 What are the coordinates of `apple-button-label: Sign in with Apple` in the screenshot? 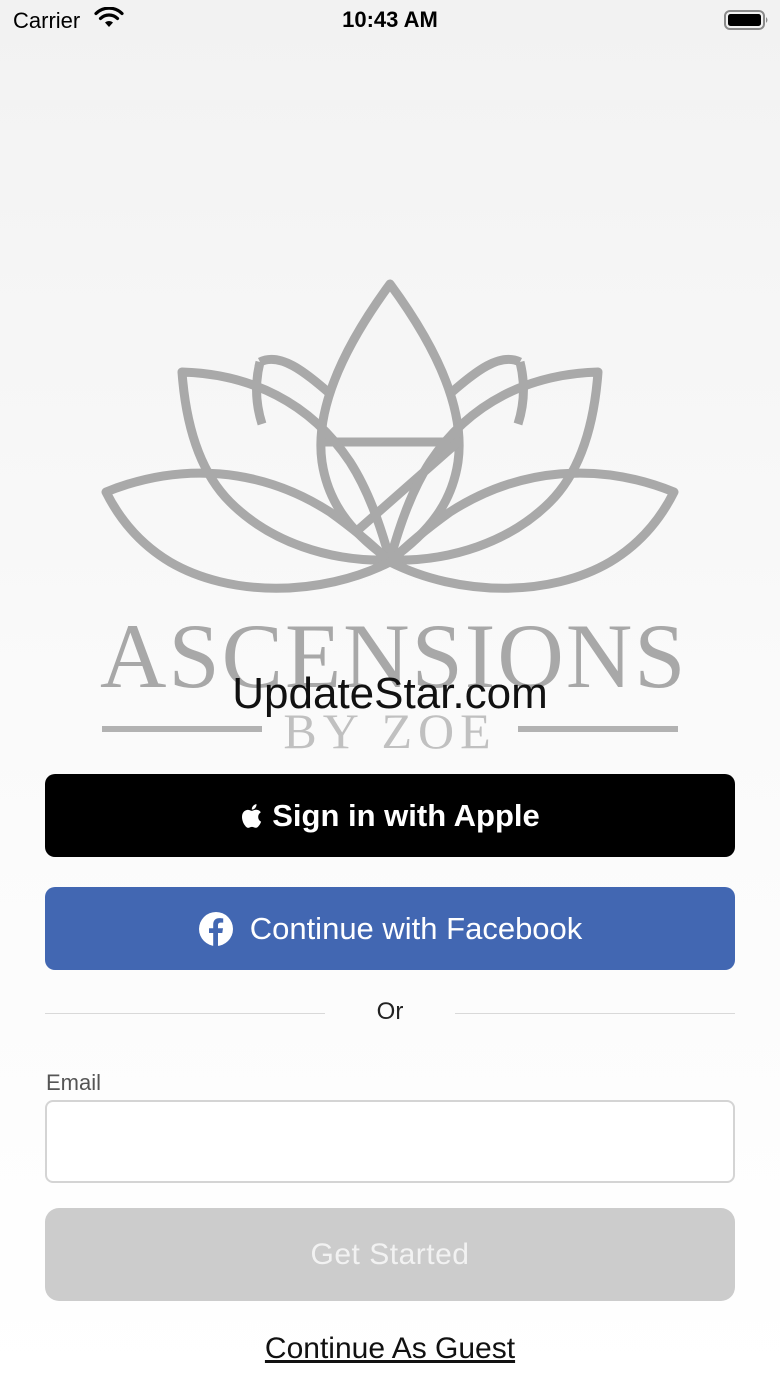 It's located at (406, 815).